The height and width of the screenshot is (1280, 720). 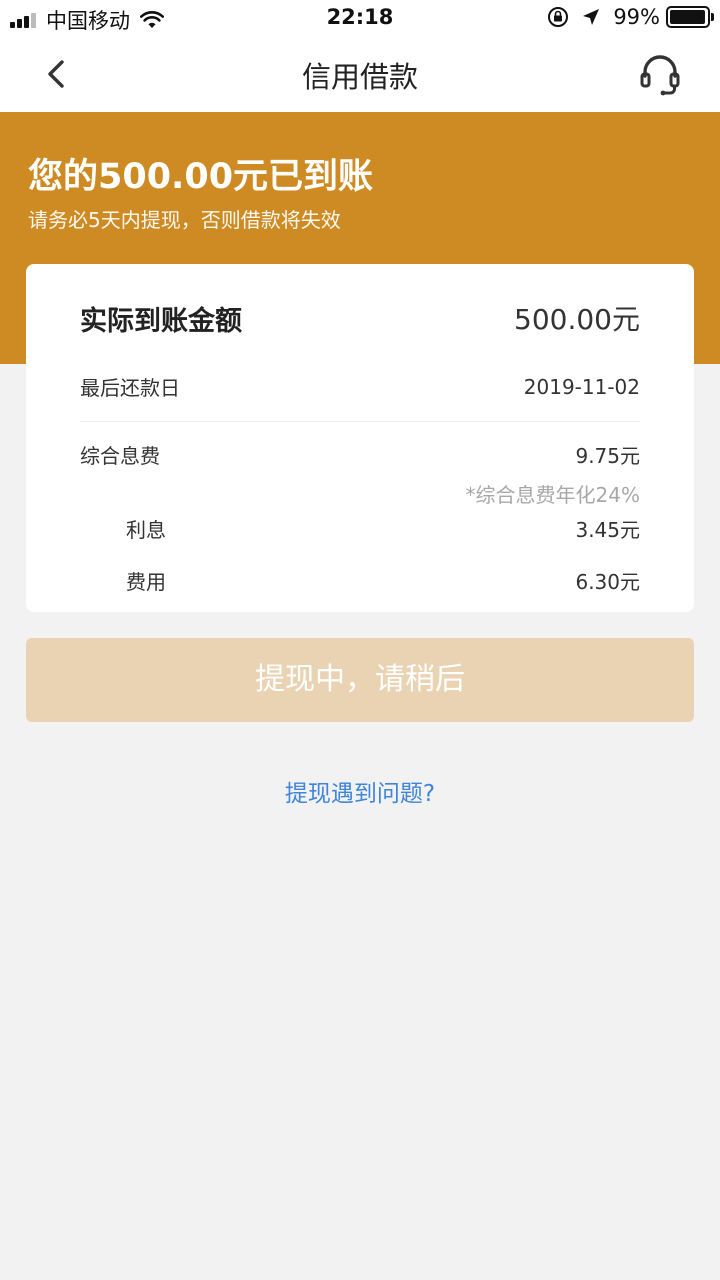 I want to click on status-right: 99%, so click(x=630, y=17).